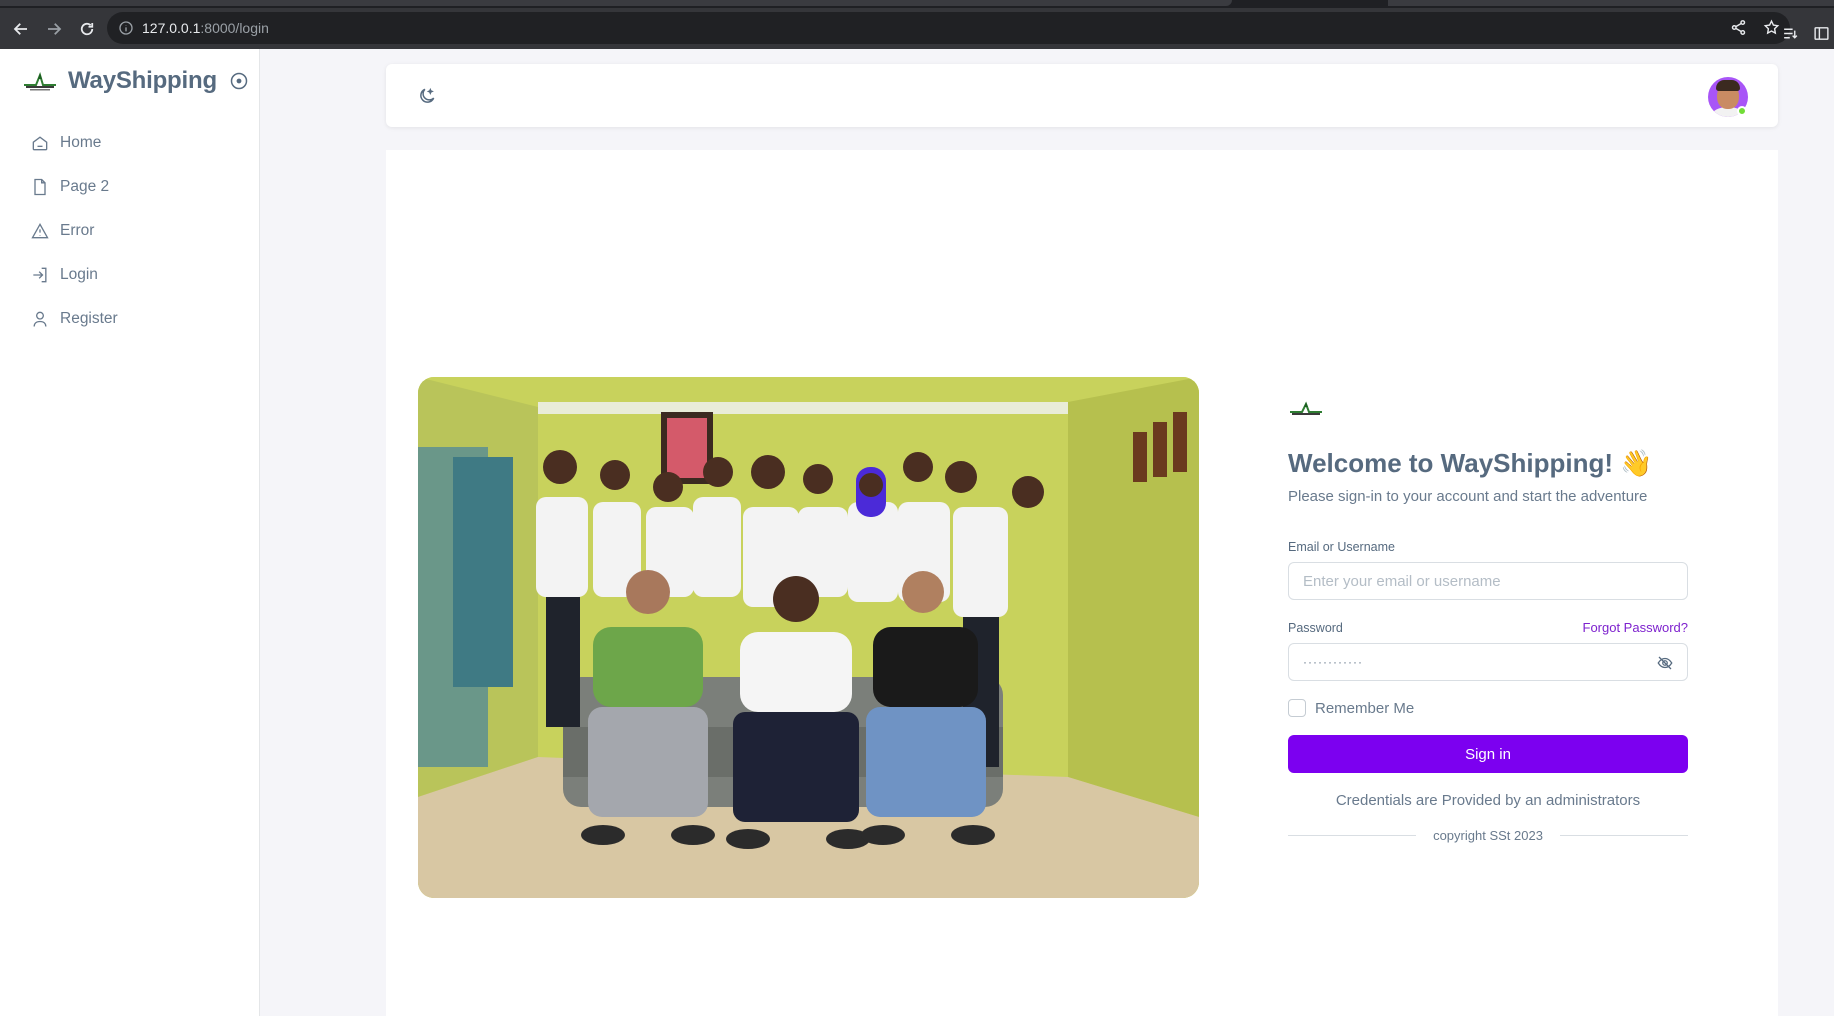 This screenshot has height=1016, width=1834. What do you see at coordinates (40, 143) in the screenshot?
I see `home-icon` at bounding box center [40, 143].